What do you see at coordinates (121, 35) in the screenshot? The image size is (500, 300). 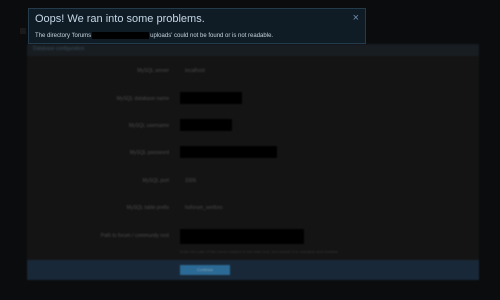 I see `redacted-path-block` at bounding box center [121, 35].